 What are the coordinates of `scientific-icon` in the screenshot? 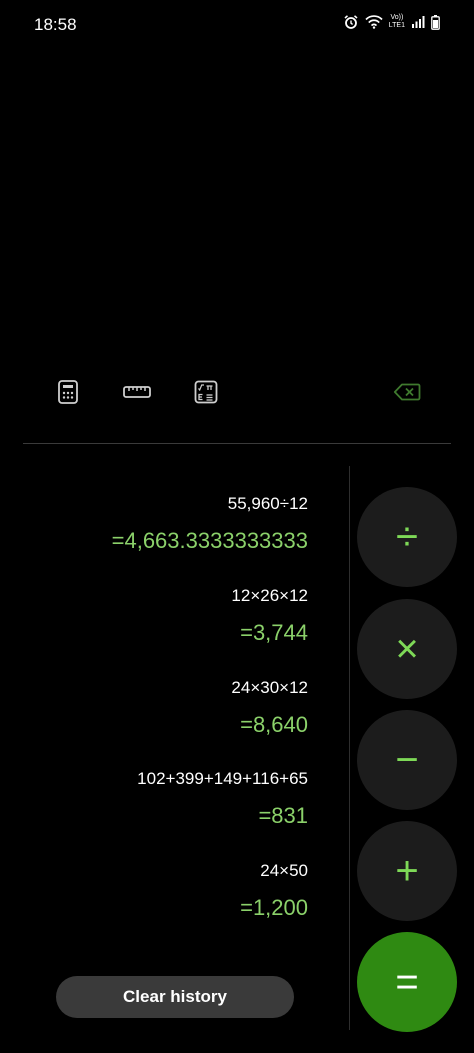 It's located at (206, 392).